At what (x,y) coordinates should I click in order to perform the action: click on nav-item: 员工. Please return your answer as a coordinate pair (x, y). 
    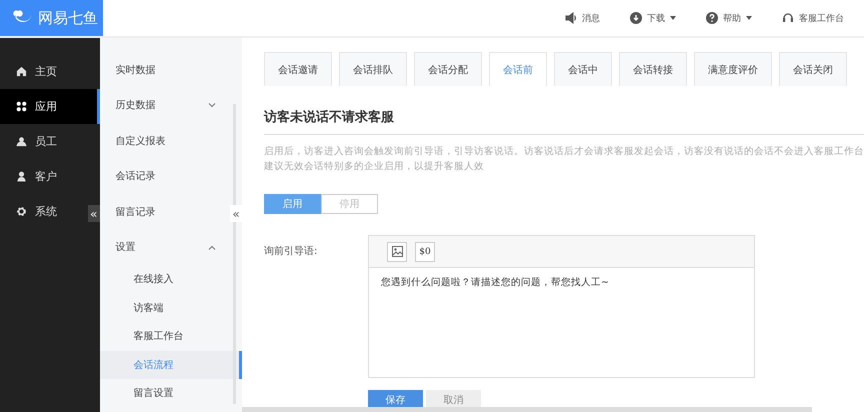
    Looking at the image, I should click on (44, 141).